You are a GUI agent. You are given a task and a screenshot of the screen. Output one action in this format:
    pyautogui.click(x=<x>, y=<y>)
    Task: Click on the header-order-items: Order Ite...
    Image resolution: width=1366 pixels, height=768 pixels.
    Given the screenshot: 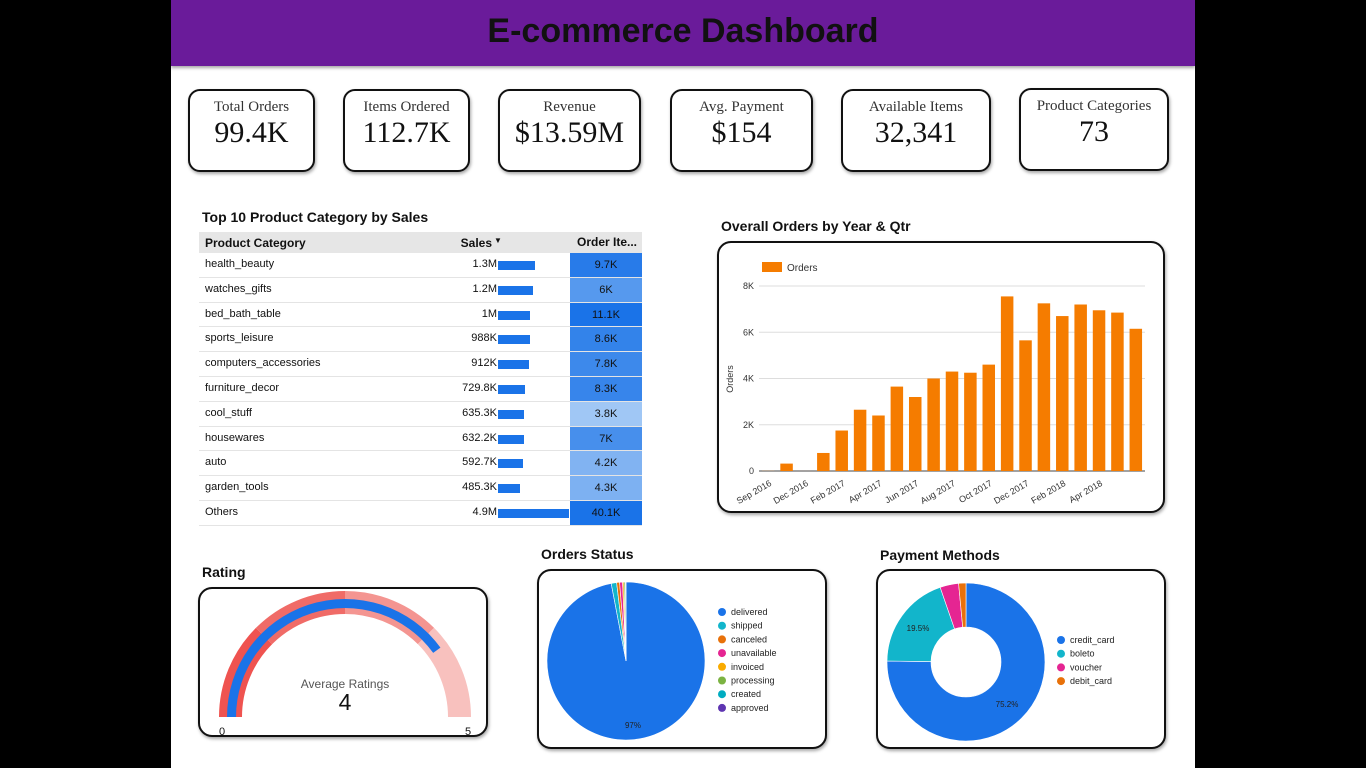 What is the action you would take?
    pyautogui.click(x=606, y=242)
    